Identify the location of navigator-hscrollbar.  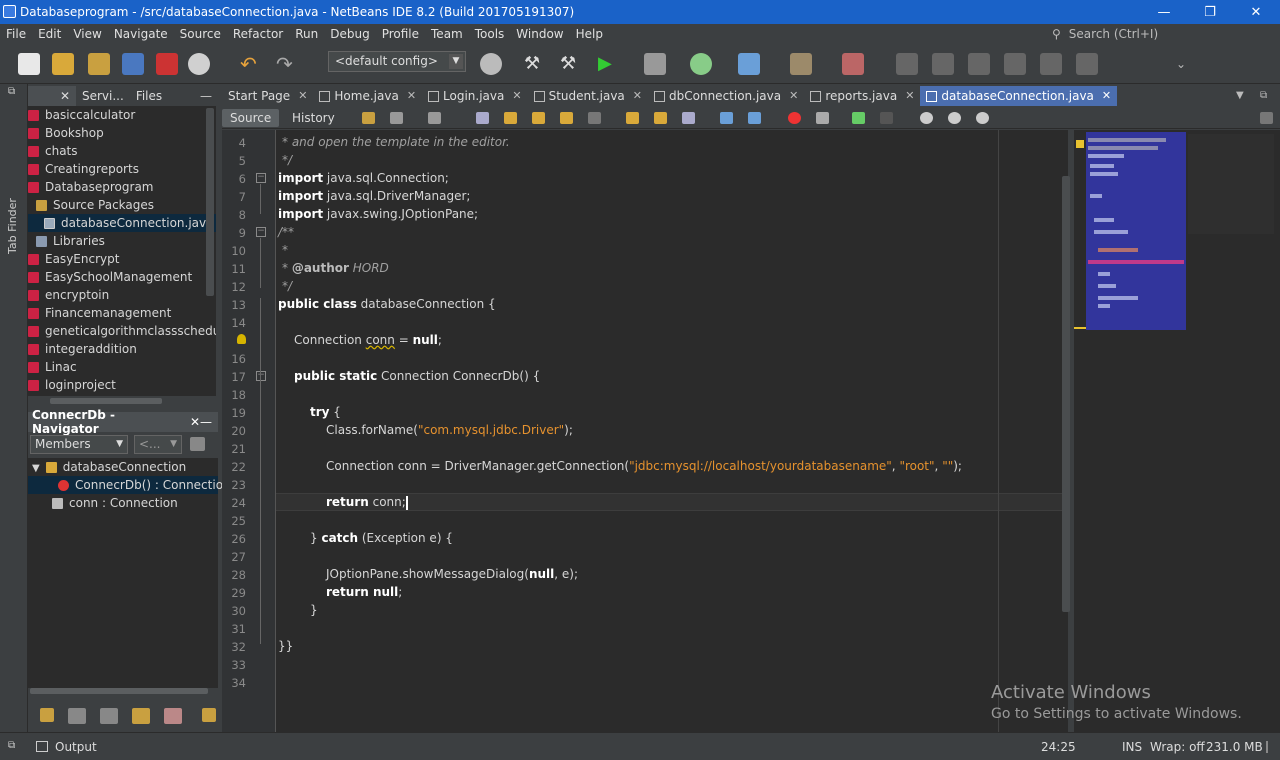
(119, 691).